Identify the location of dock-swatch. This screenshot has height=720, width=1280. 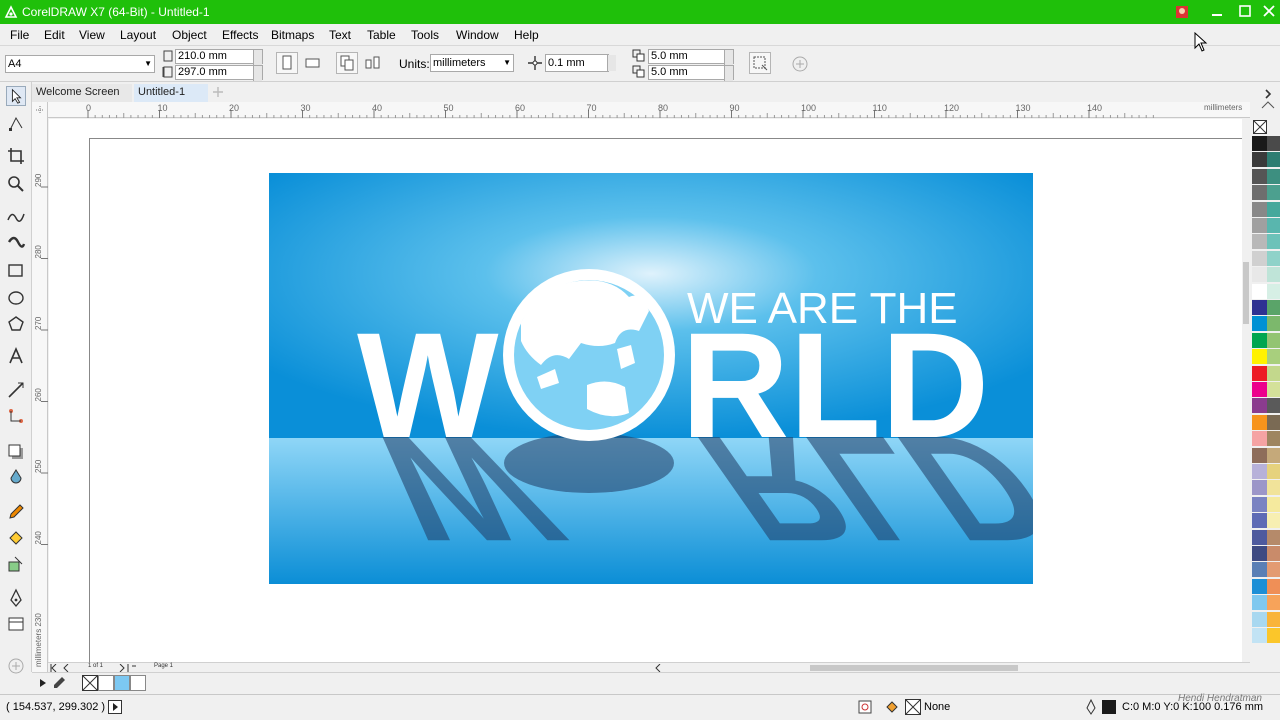
(106, 683).